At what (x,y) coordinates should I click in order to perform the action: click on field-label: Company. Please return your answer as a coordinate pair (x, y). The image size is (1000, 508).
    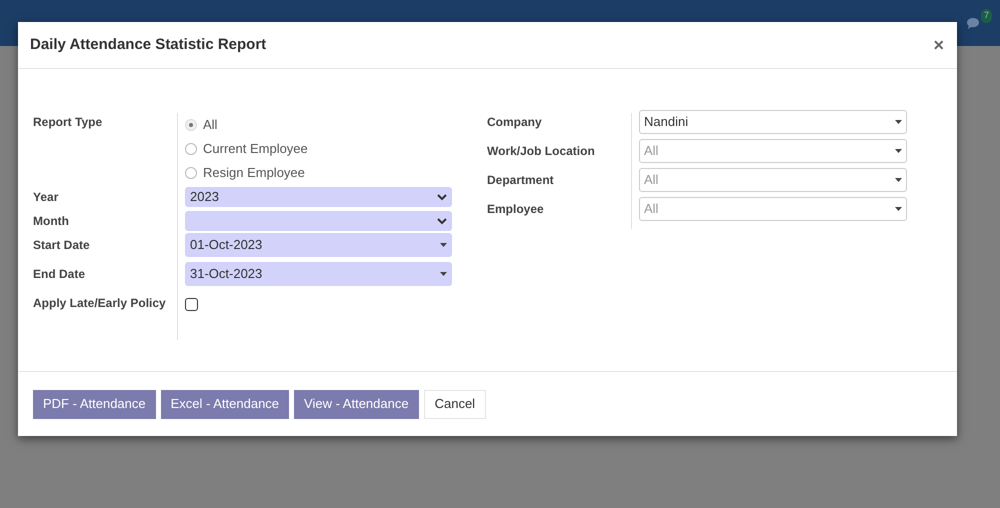
    Looking at the image, I should click on (515, 122).